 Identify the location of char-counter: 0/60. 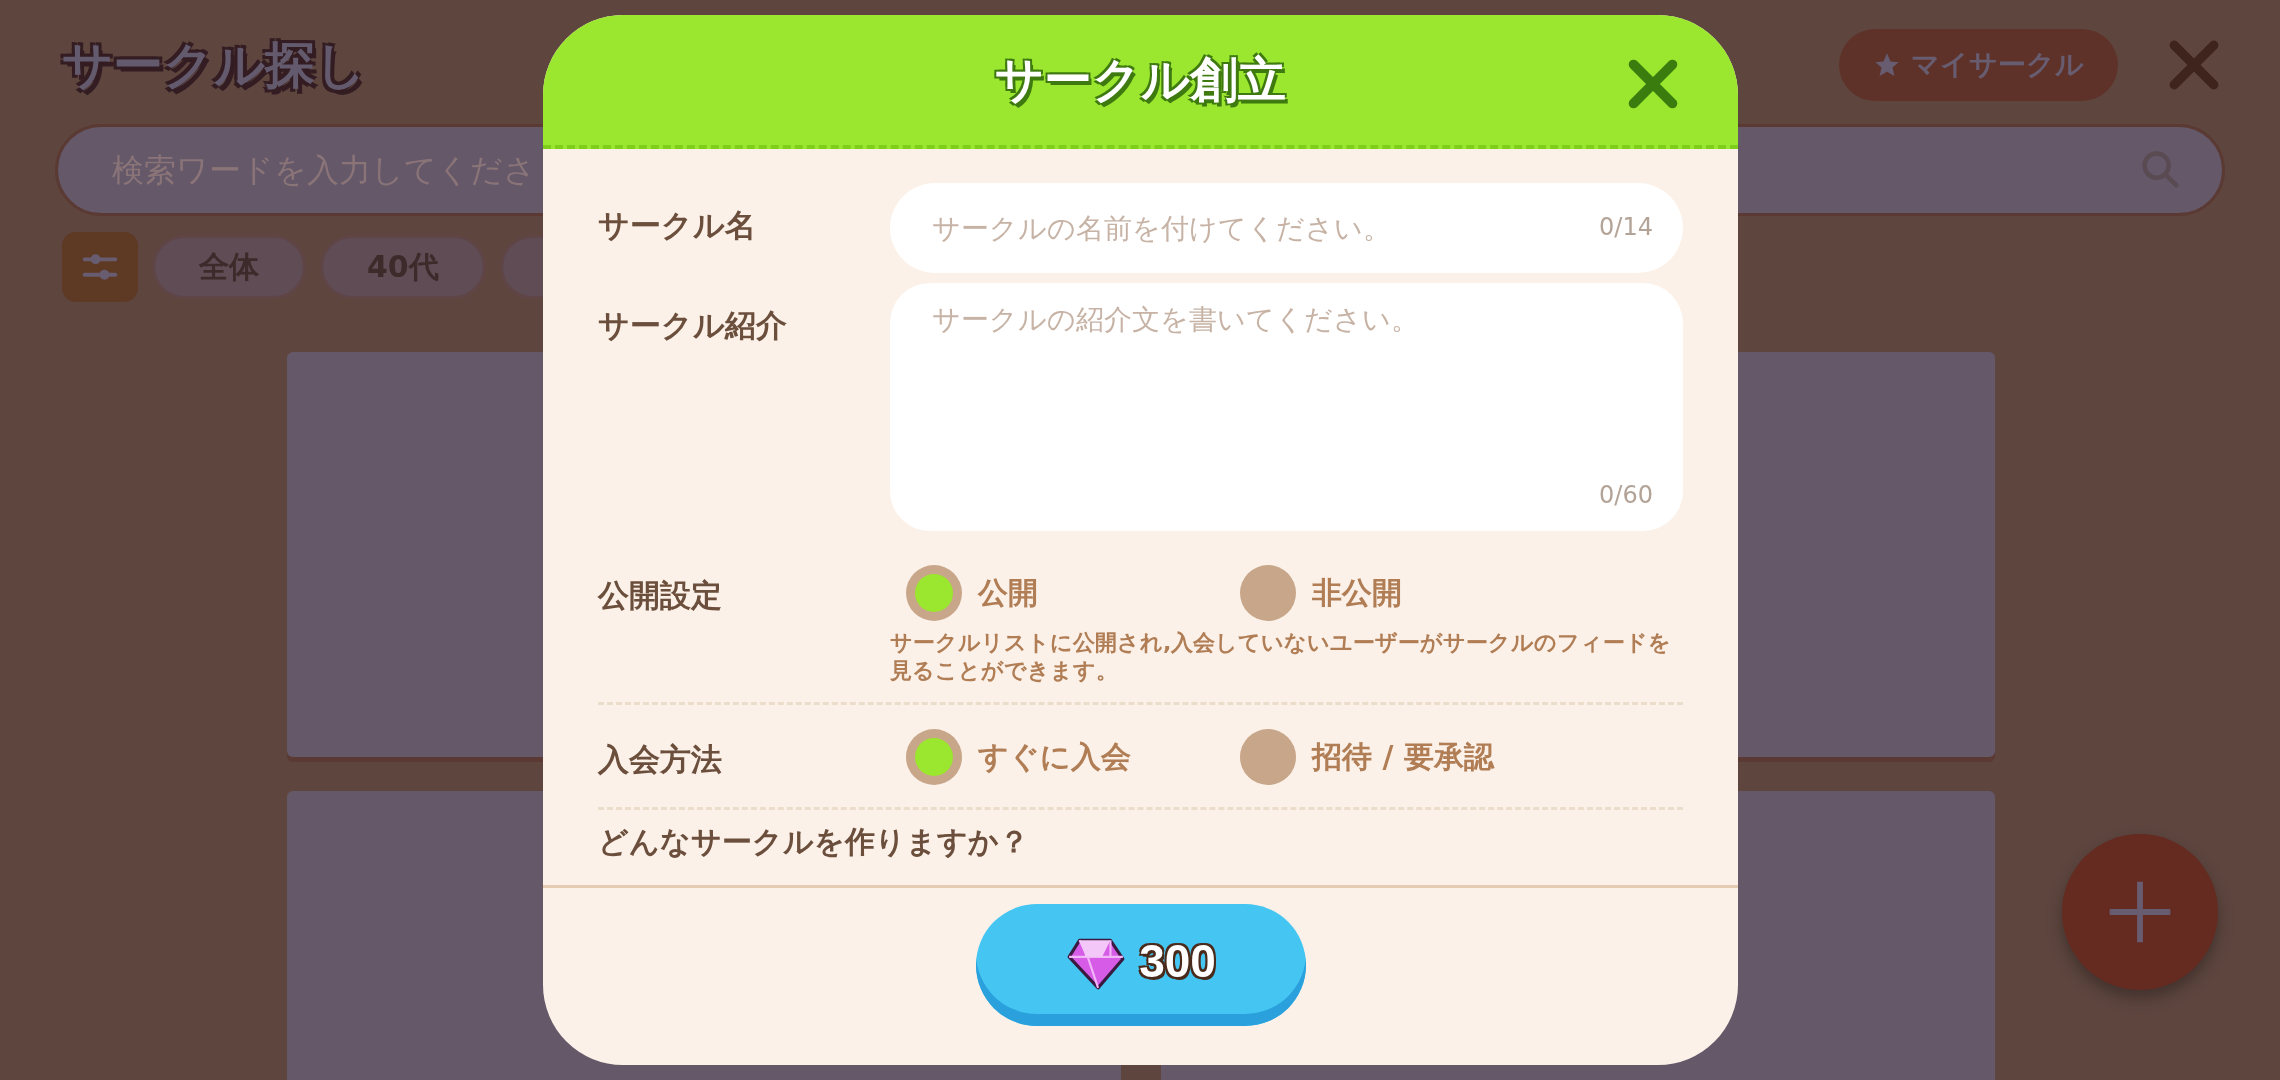
(1626, 495).